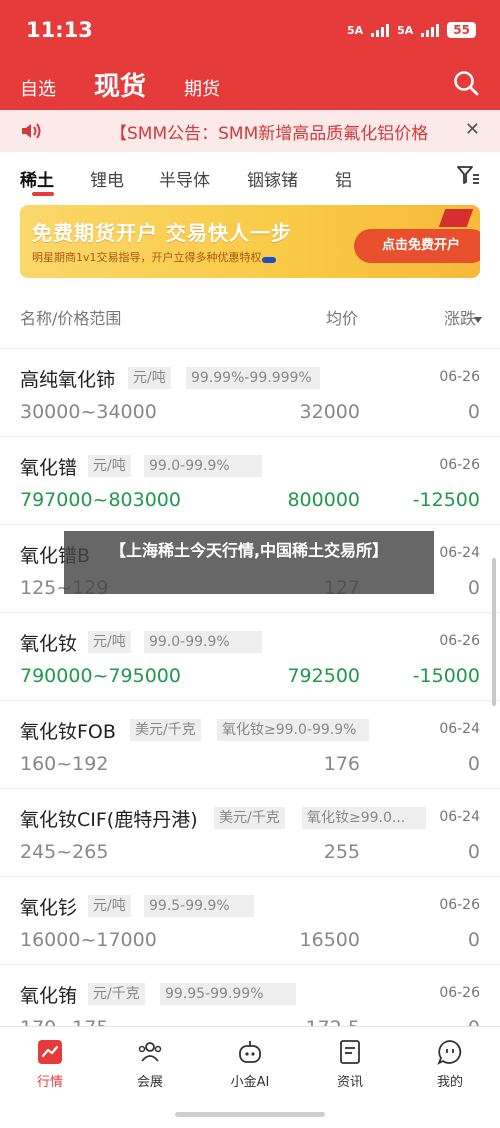  What do you see at coordinates (49, 644) in the screenshot?
I see `product-name: 氧化钕` at bounding box center [49, 644].